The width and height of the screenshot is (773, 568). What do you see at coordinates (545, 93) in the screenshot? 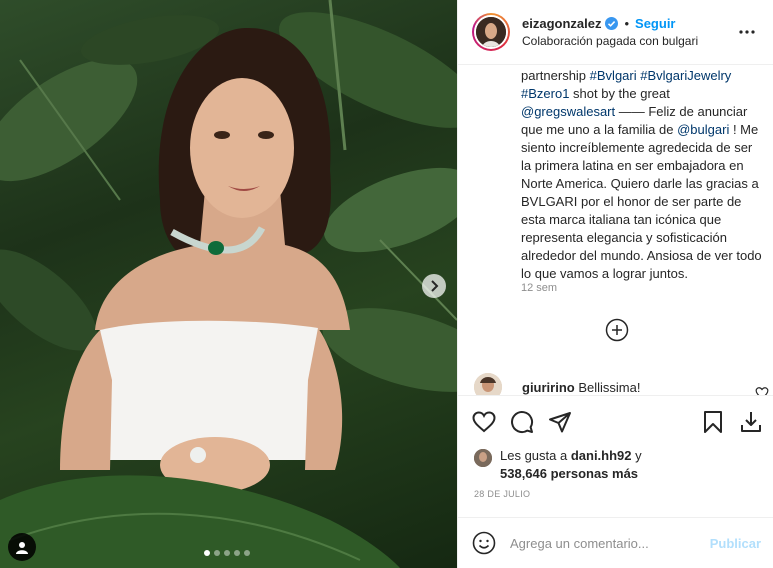
I see `hashtag-link: #Bzero1` at bounding box center [545, 93].